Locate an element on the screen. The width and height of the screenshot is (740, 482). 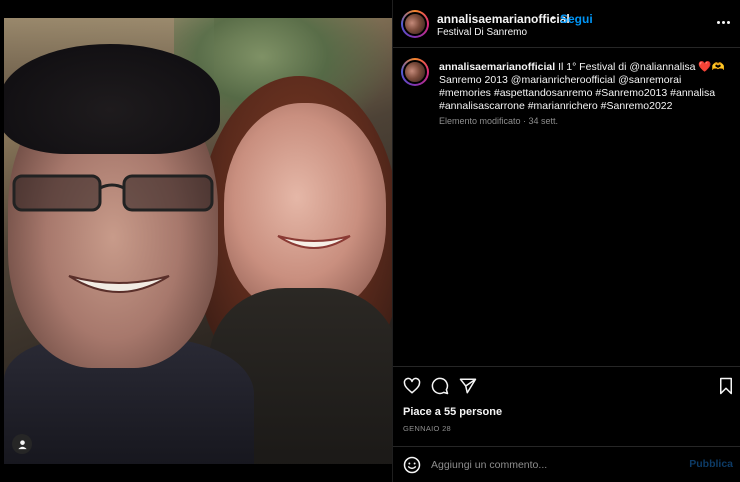
photo-person-right-face is located at coordinates (305, 208).